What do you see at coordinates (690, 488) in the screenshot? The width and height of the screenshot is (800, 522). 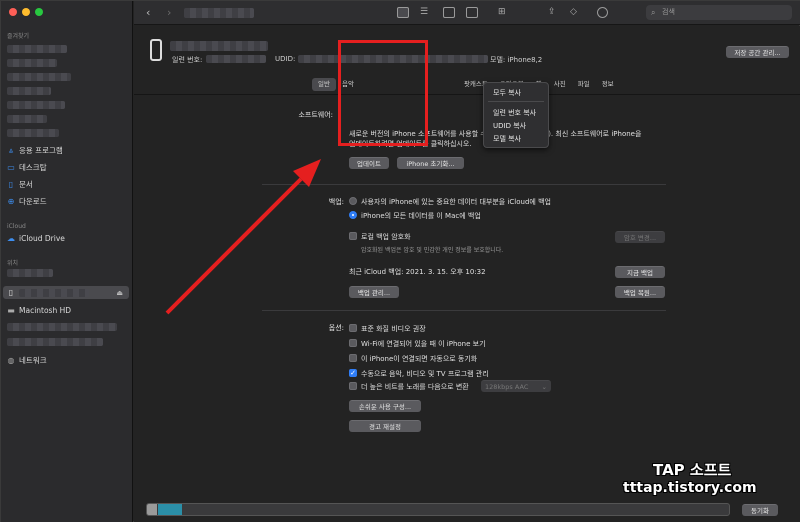 I see `watermark-url: tttap.tistory.com` at bounding box center [690, 488].